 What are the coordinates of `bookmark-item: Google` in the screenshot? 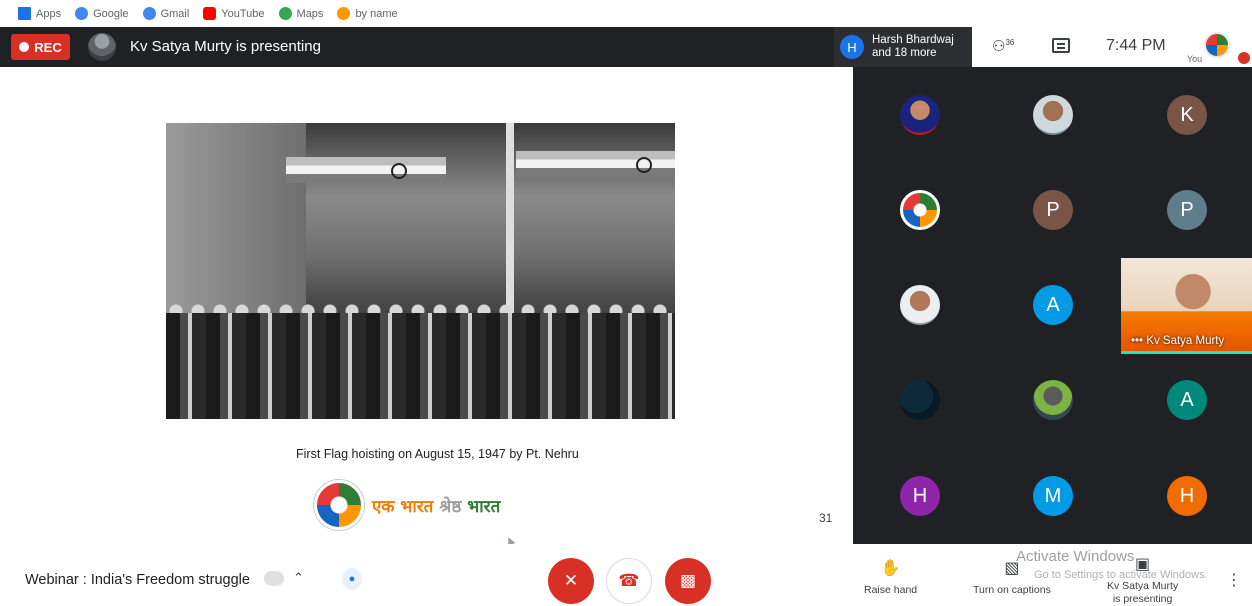 It's located at (102, 13).